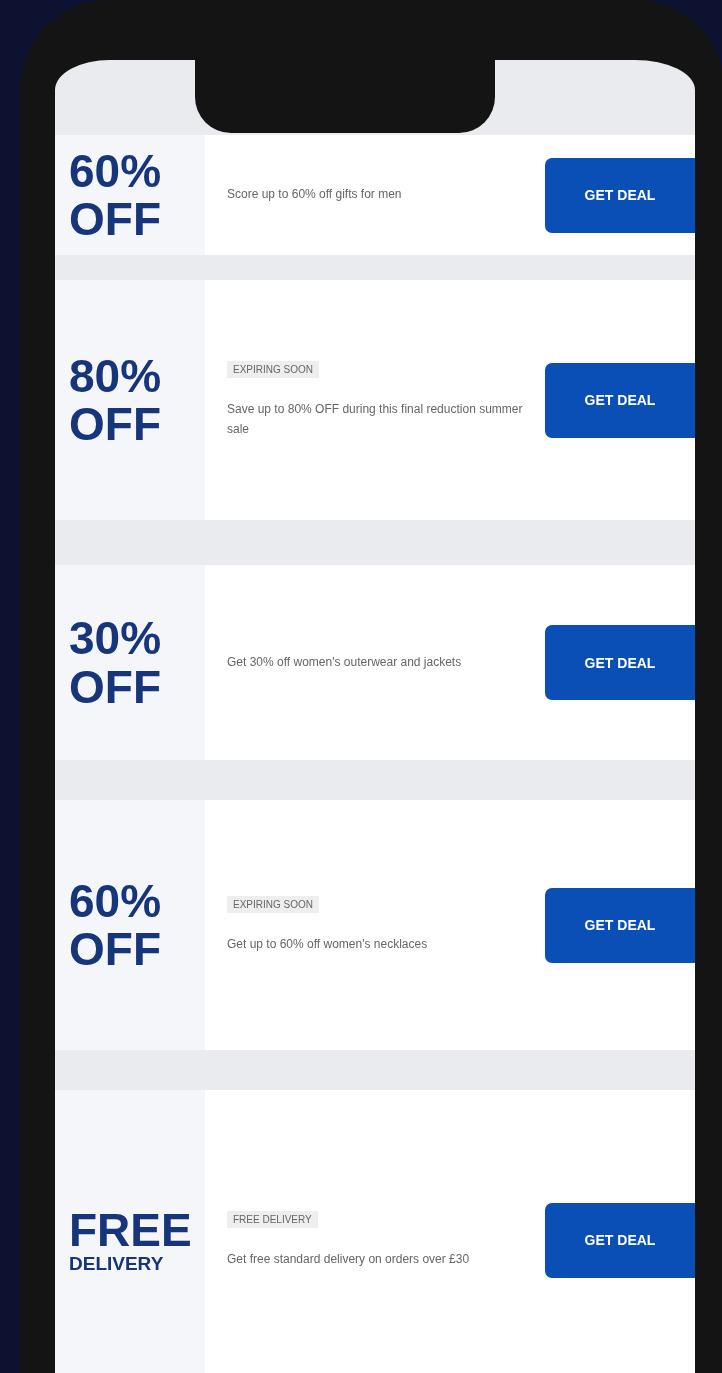 The width and height of the screenshot is (722, 1373). What do you see at coordinates (272, 1219) in the screenshot?
I see `deal-tag: FREE DELIVERY` at bounding box center [272, 1219].